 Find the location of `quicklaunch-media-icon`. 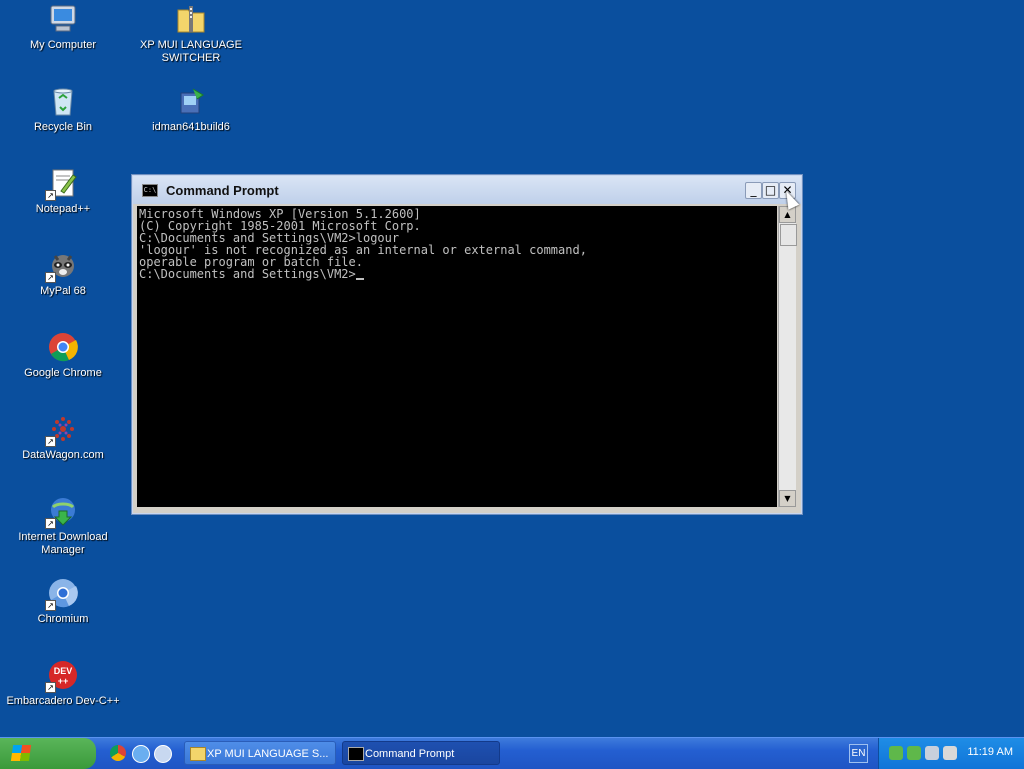

quicklaunch-media-icon is located at coordinates (163, 754).